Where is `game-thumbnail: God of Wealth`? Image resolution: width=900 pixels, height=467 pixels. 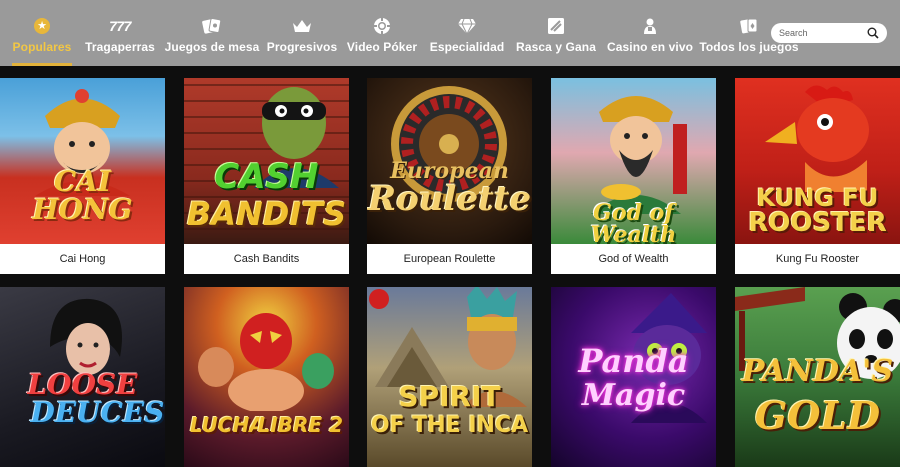 game-thumbnail: God of Wealth is located at coordinates (633, 161).